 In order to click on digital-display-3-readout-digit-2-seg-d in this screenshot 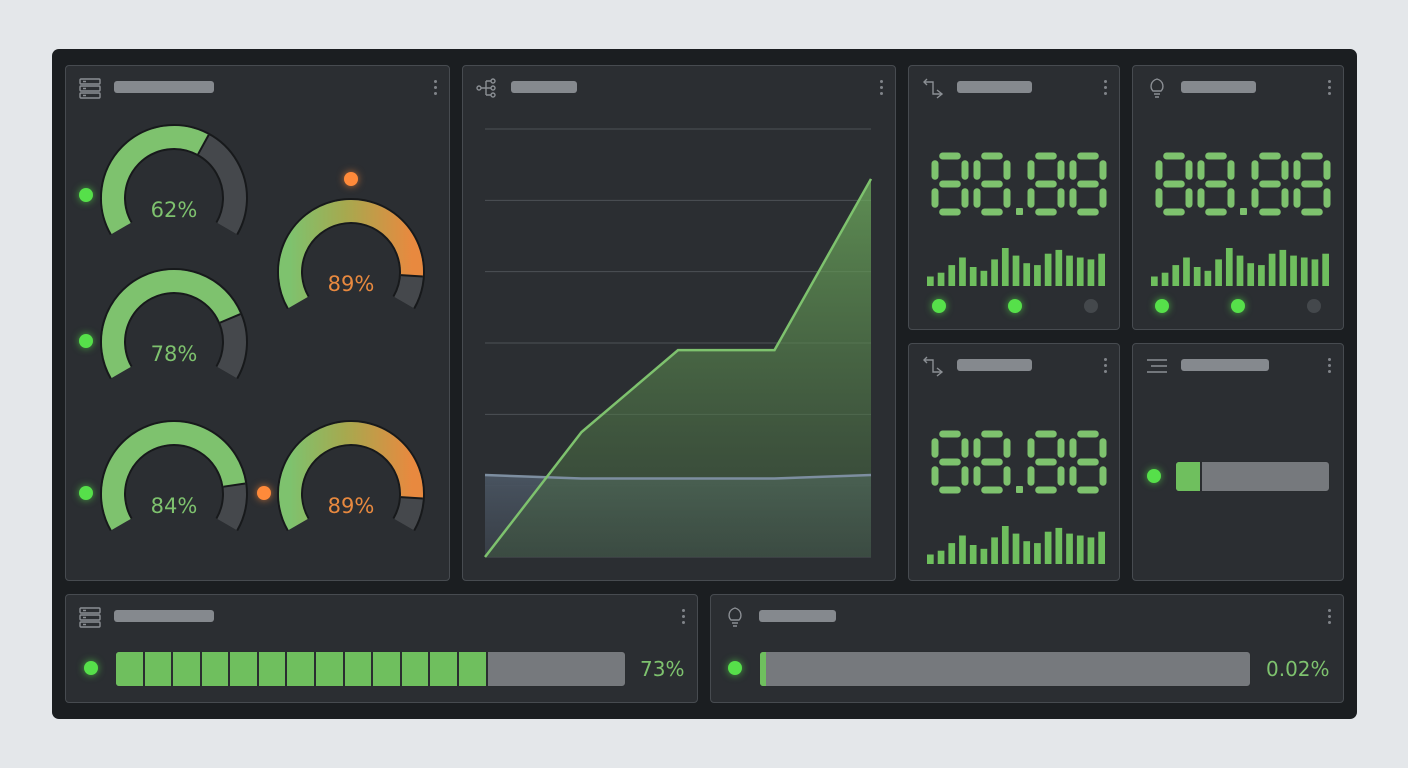, I will do `click(1046, 490)`.